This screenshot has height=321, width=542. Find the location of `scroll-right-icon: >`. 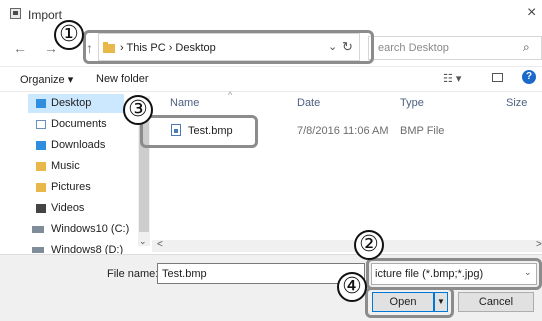

scroll-right-icon: > is located at coordinates (539, 244).